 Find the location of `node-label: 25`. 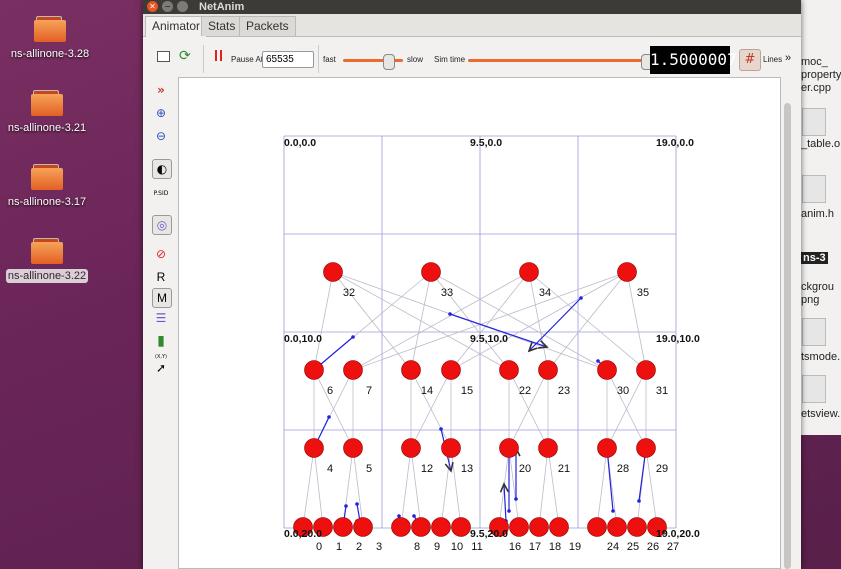

node-label: 25 is located at coordinates (633, 547).